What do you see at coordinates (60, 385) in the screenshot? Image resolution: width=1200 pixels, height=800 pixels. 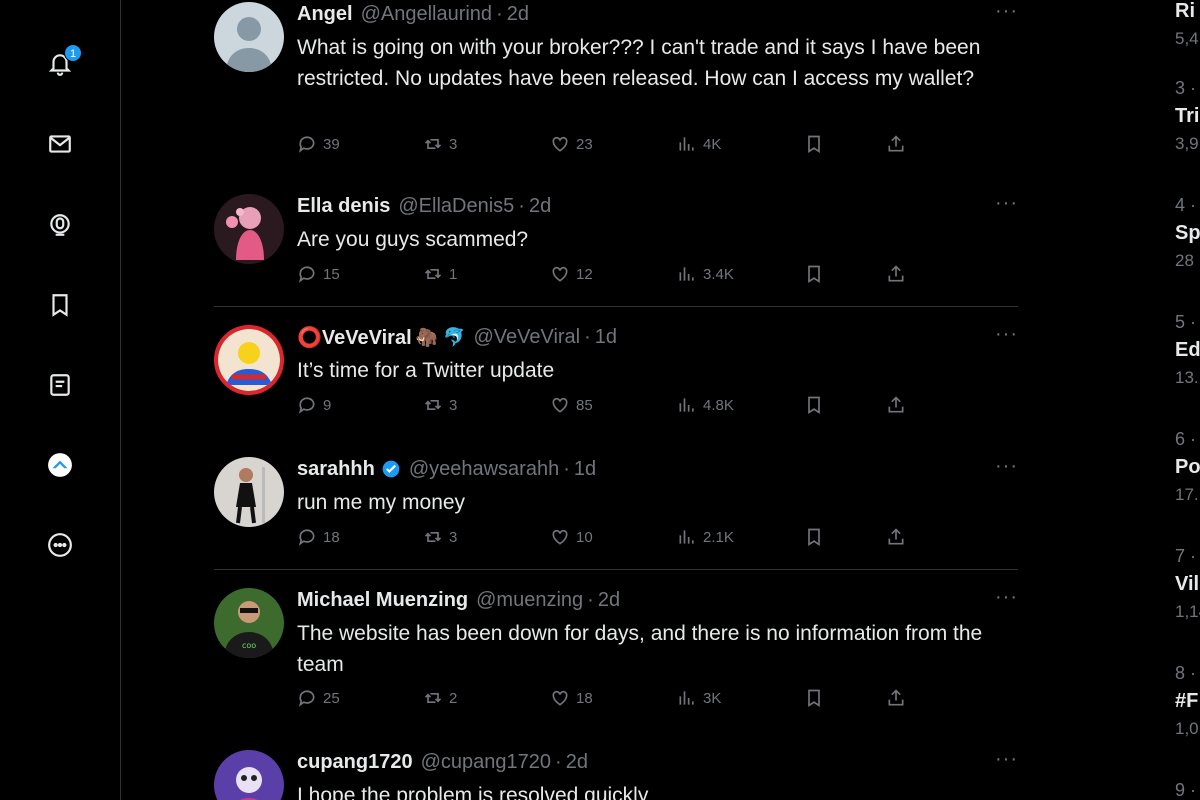 I see `lists-button` at bounding box center [60, 385].